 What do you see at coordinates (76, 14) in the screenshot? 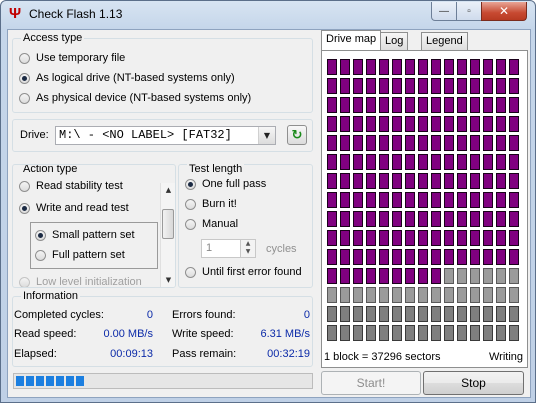
I see `window-title: Check Flash 1.13` at bounding box center [76, 14].